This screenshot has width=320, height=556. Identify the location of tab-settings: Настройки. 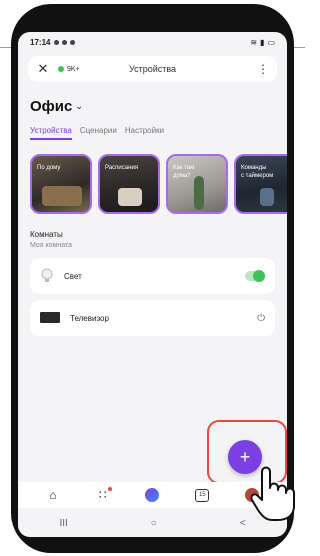
(144, 133).